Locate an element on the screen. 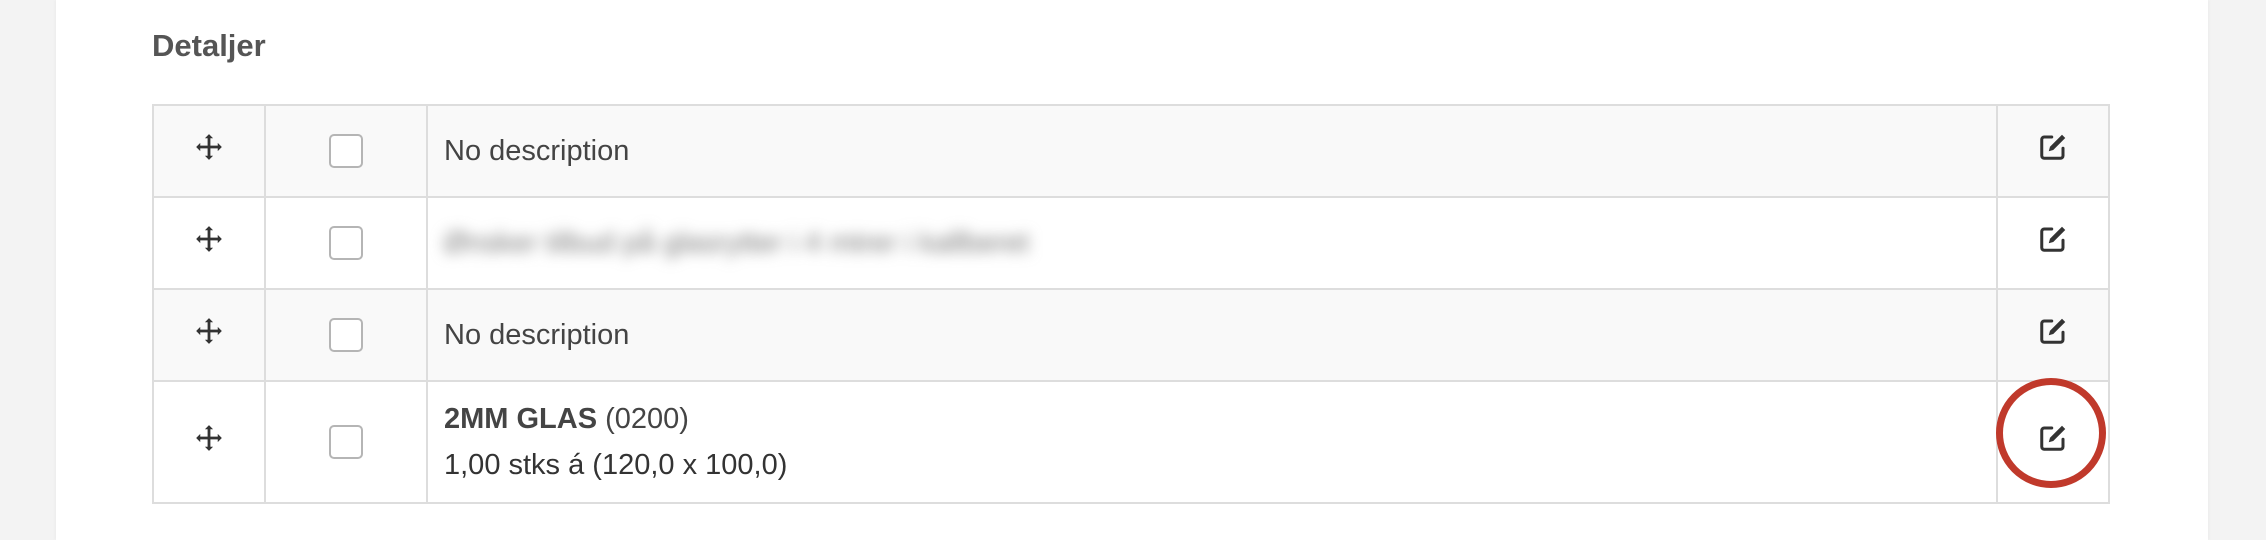  section-title: Detaljer is located at coordinates (209, 45).